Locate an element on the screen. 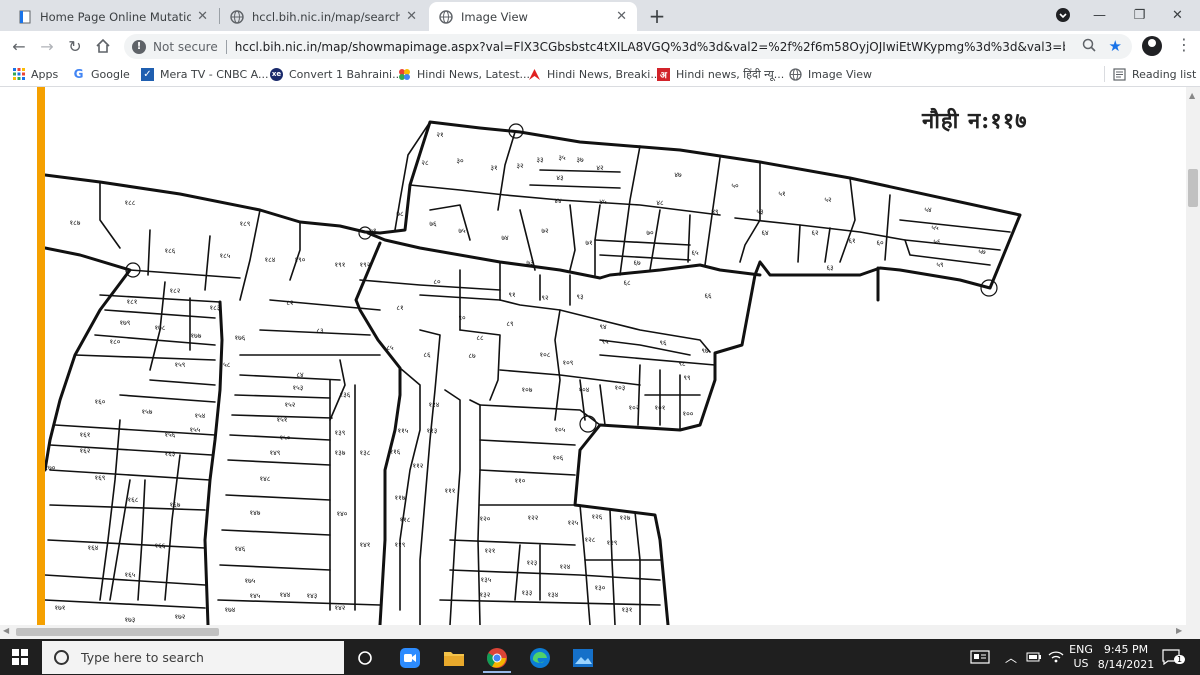  battery-icon is located at coordinates (1034, 657).